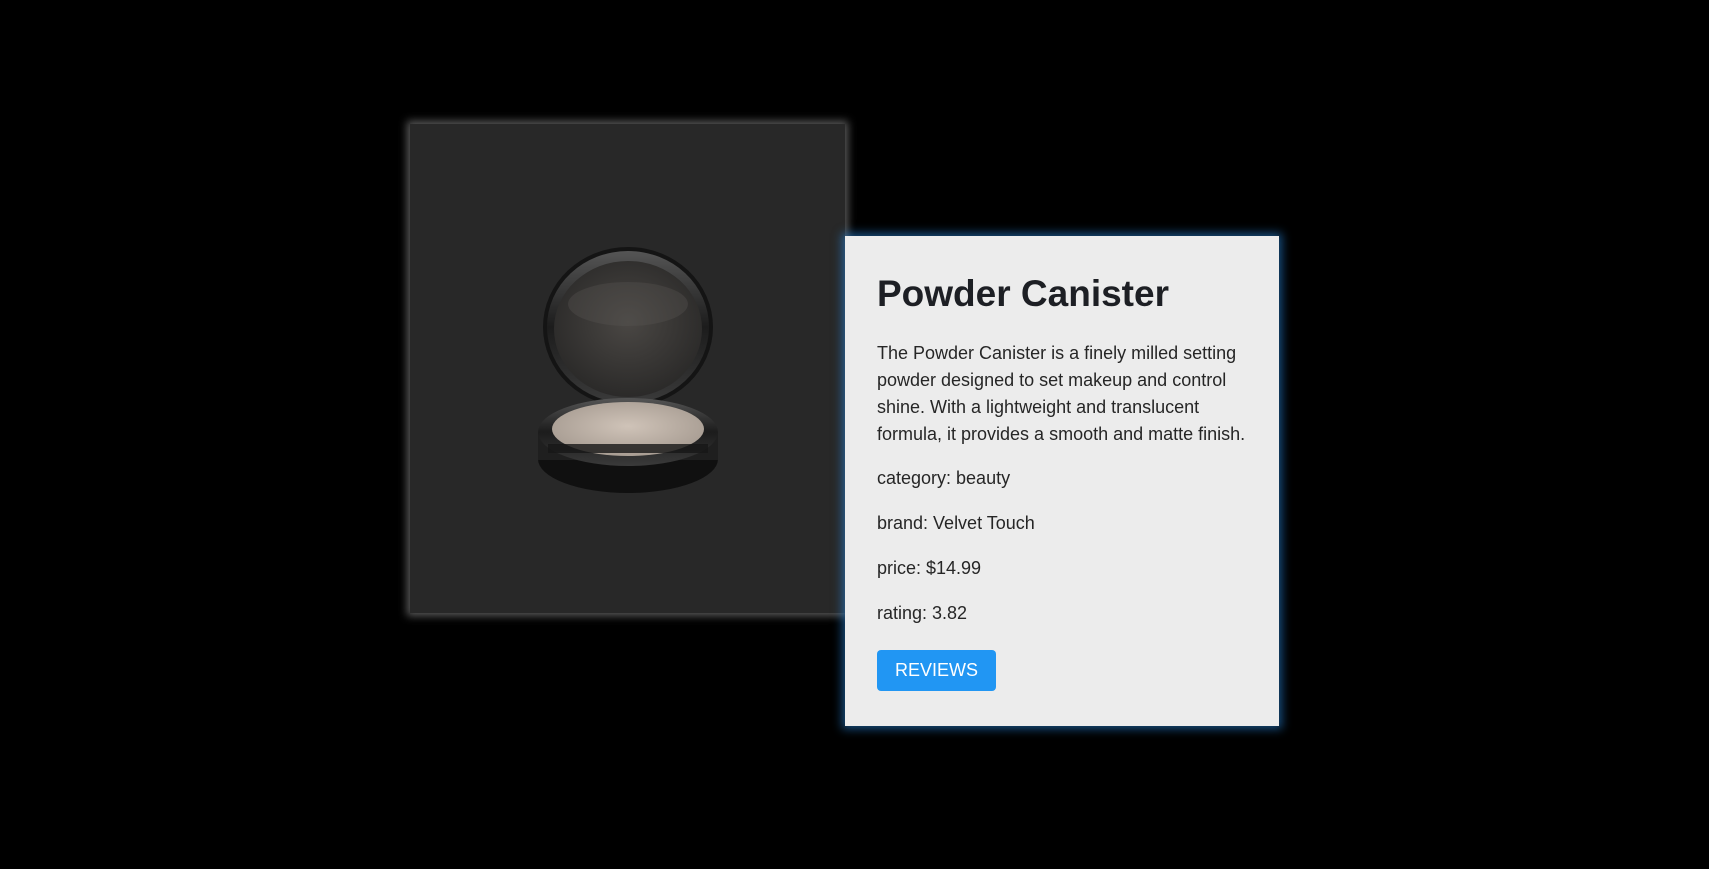 The image size is (1709, 869). I want to click on powder-compact-image, so click(627, 369).